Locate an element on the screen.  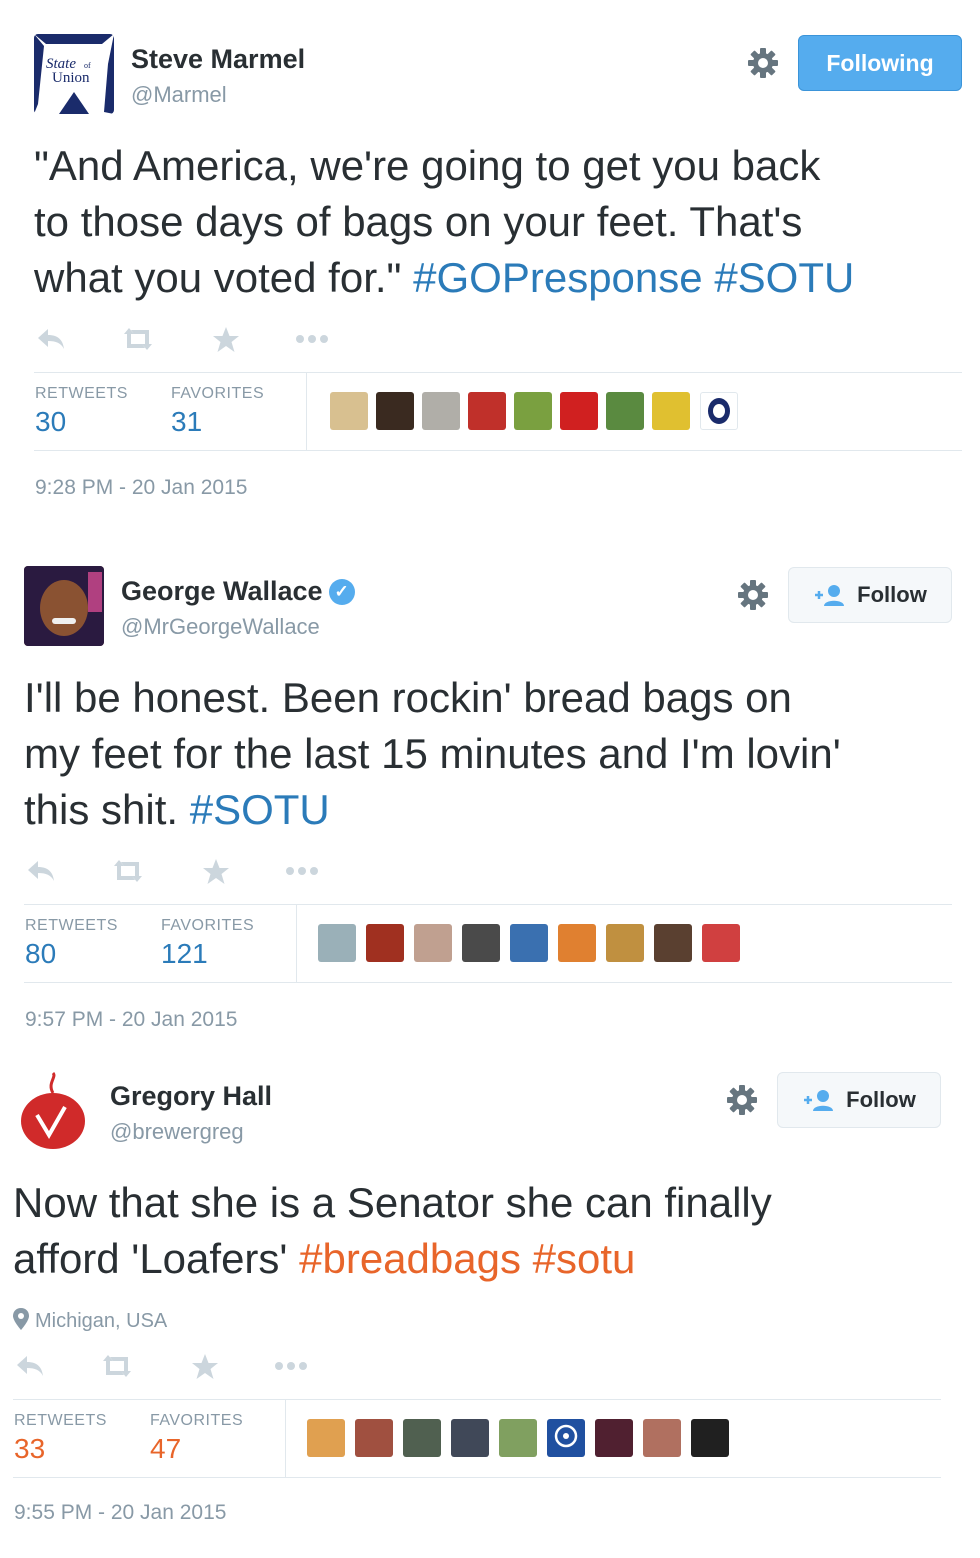
apple-logo-icon is located at coordinates (53, 1110).